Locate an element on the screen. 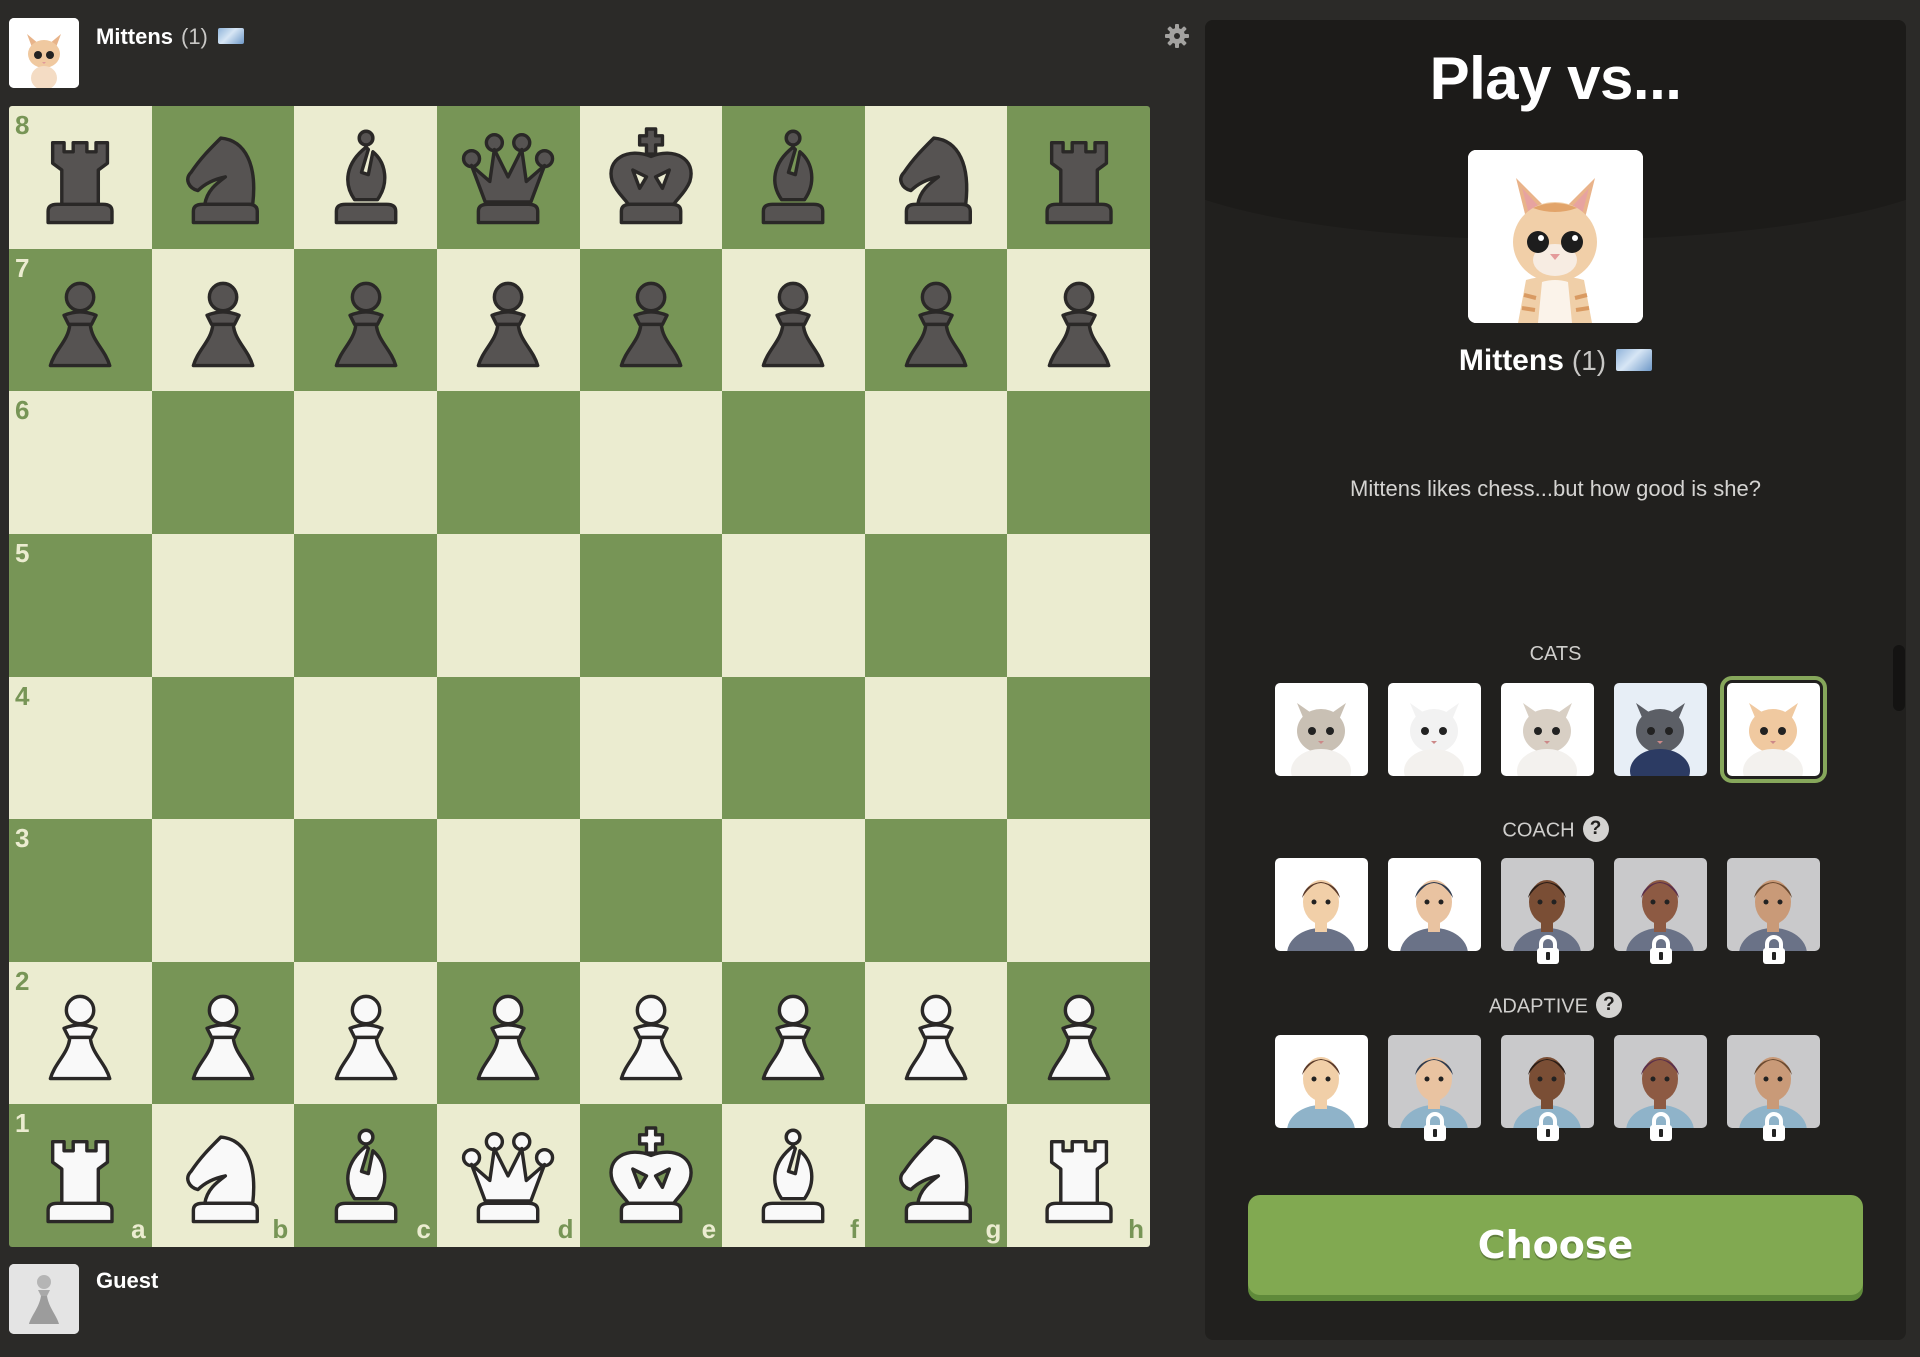 The height and width of the screenshot is (1357, 1920). square-f7 is located at coordinates (793, 320).